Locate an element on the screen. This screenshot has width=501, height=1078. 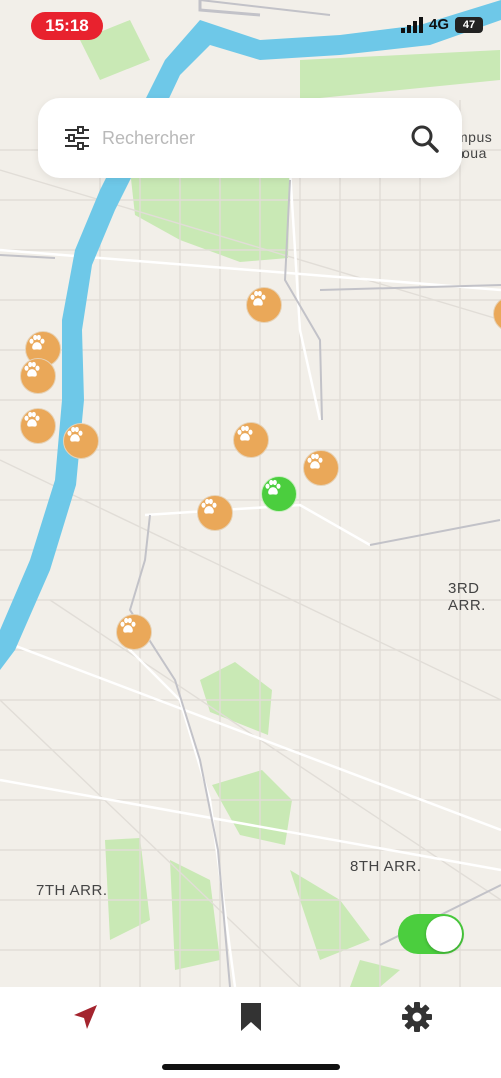
tab-settings is located at coordinates (417, 1017).